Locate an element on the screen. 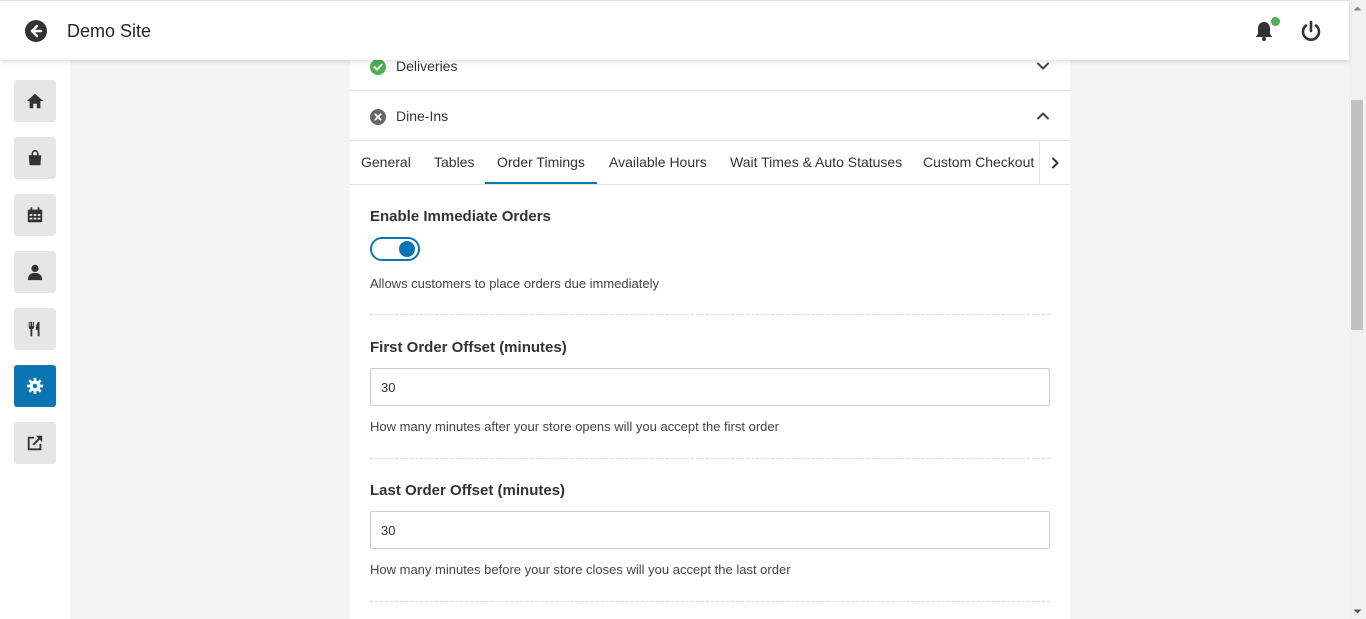 The image size is (1366, 619). sidebar-item-menus is located at coordinates (35, 329).